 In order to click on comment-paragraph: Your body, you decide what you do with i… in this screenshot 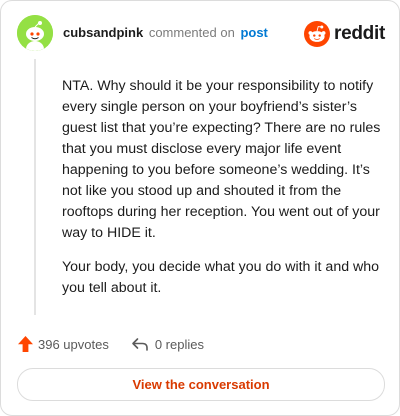, I will do `click(221, 277)`.